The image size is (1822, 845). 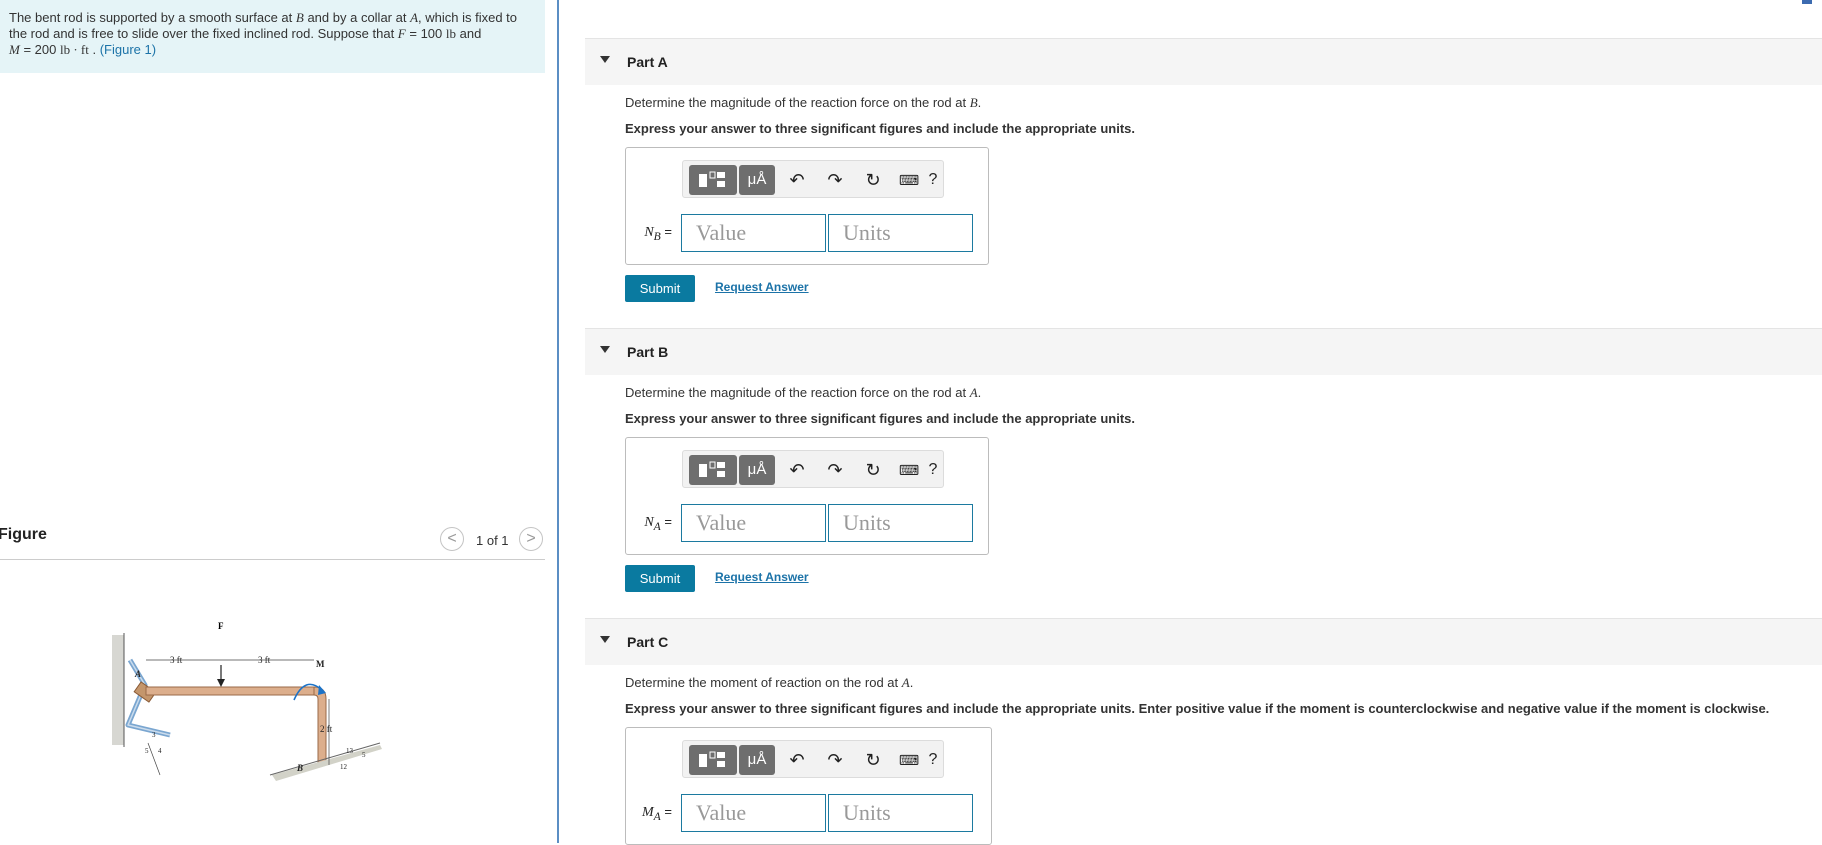 What do you see at coordinates (660, 578) in the screenshot?
I see `part-b-submit-button: Submit` at bounding box center [660, 578].